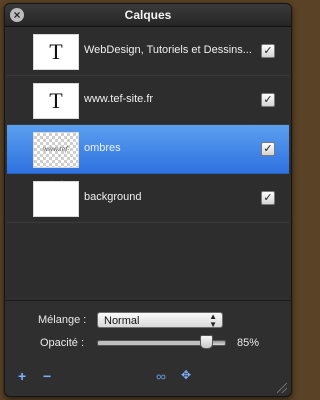 This screenshot has width=320, height=400. I want to click on link-icon: ∞, so click(161, 376).